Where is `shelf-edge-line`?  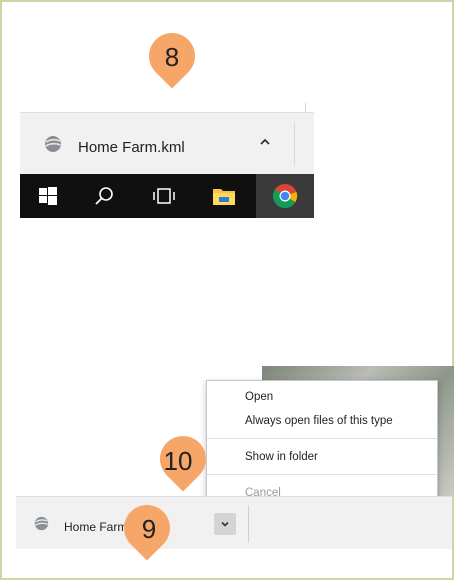
shelf-edge-line is located at coordinates (305, 108).